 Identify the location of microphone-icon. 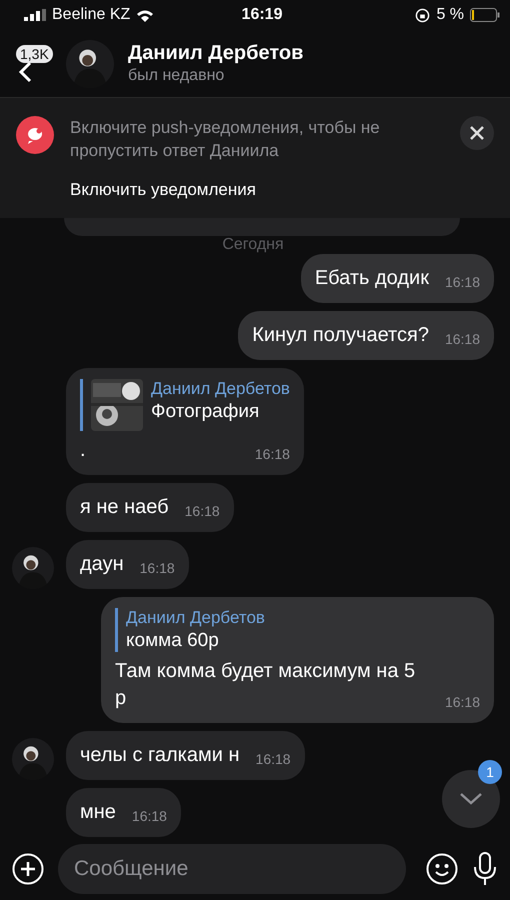
(485, 869).